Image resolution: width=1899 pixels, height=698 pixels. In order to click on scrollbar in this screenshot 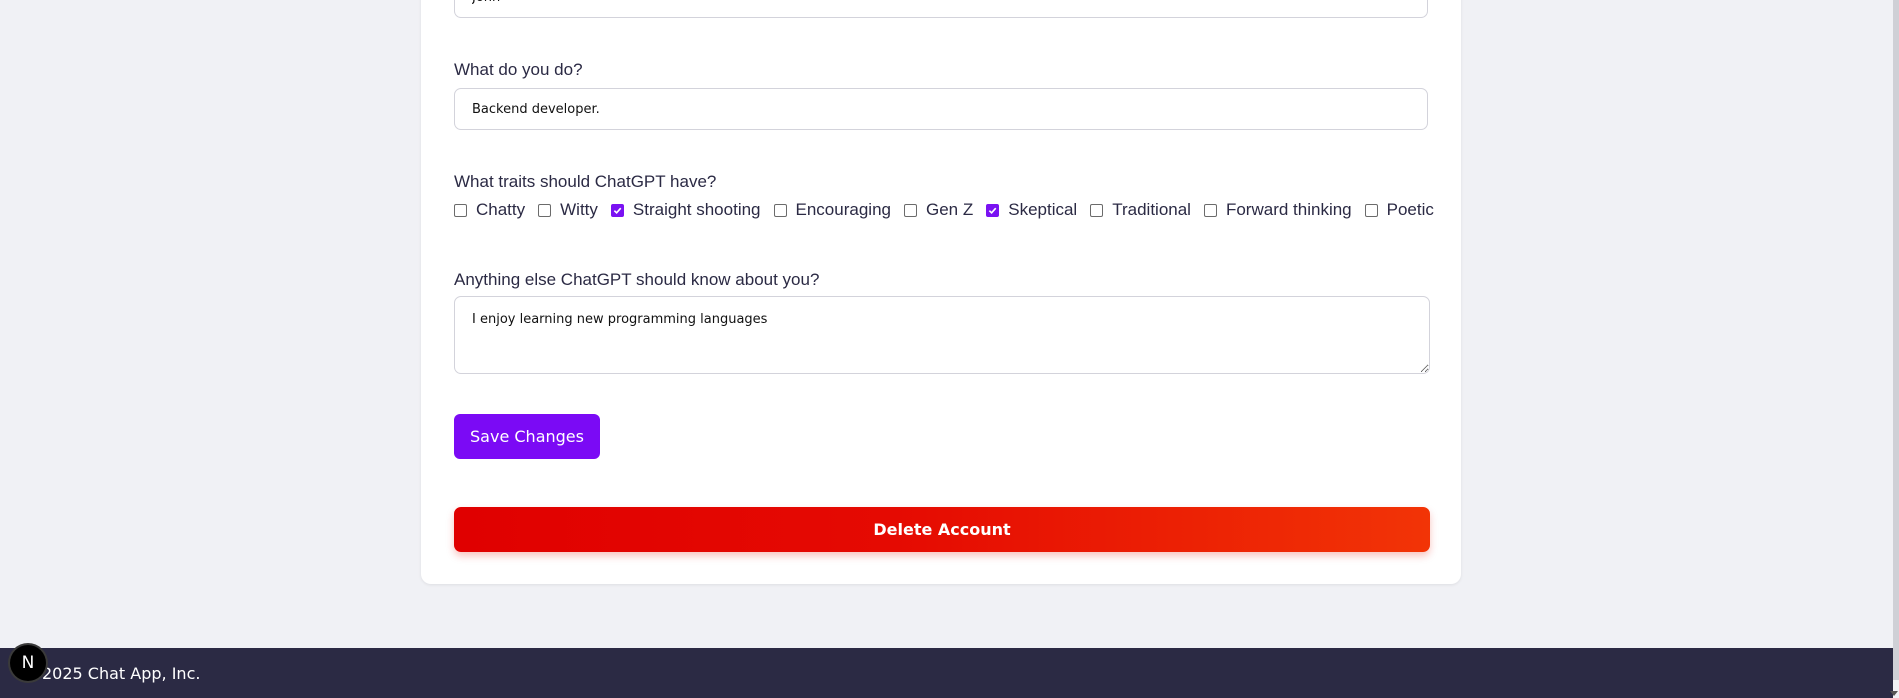, I will do `click(1894, 349)`.